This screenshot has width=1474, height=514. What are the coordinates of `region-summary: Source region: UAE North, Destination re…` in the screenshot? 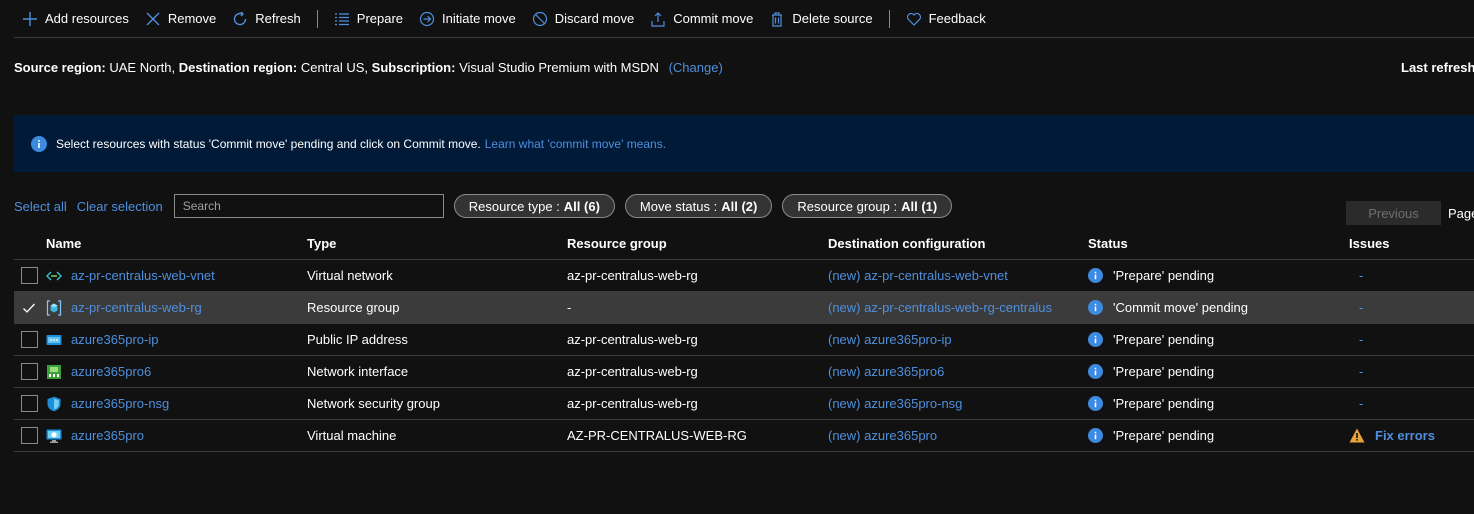 It's located at (744, 68).